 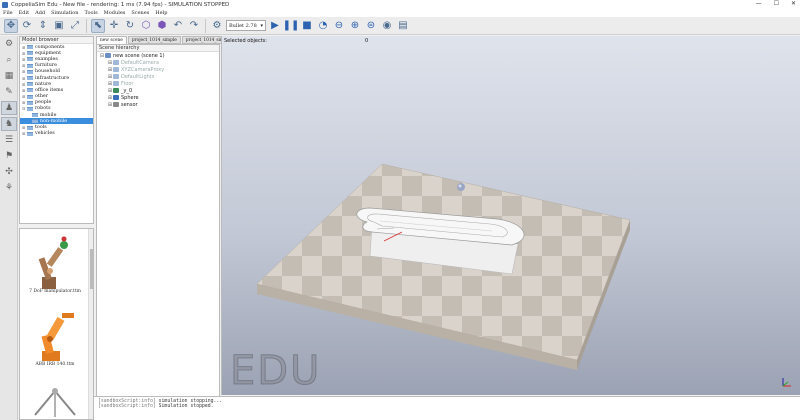 What do you see at coordinates (115, 13) in the screenshot?
I see `menu-modules: Modules` at bounding box center [115, 13].